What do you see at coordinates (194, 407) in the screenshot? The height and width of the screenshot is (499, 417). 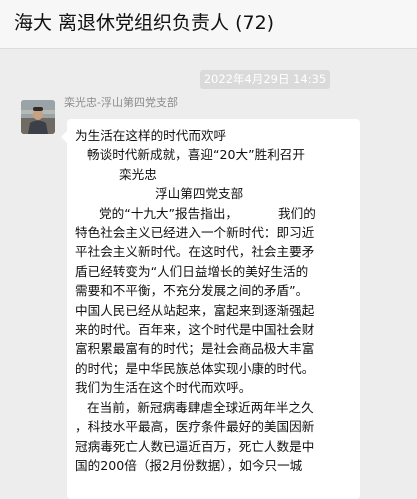 I see `message-line: 在当前，新冠病毒肆虐全球近两年半之久` at bounding box center [194, 407].